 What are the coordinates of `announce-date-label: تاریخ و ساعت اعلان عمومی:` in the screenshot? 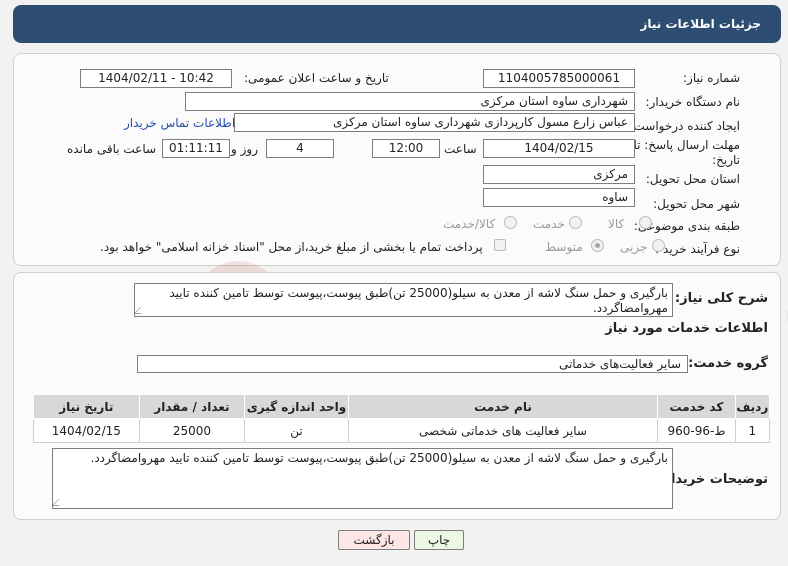 It's located at (316, 78).